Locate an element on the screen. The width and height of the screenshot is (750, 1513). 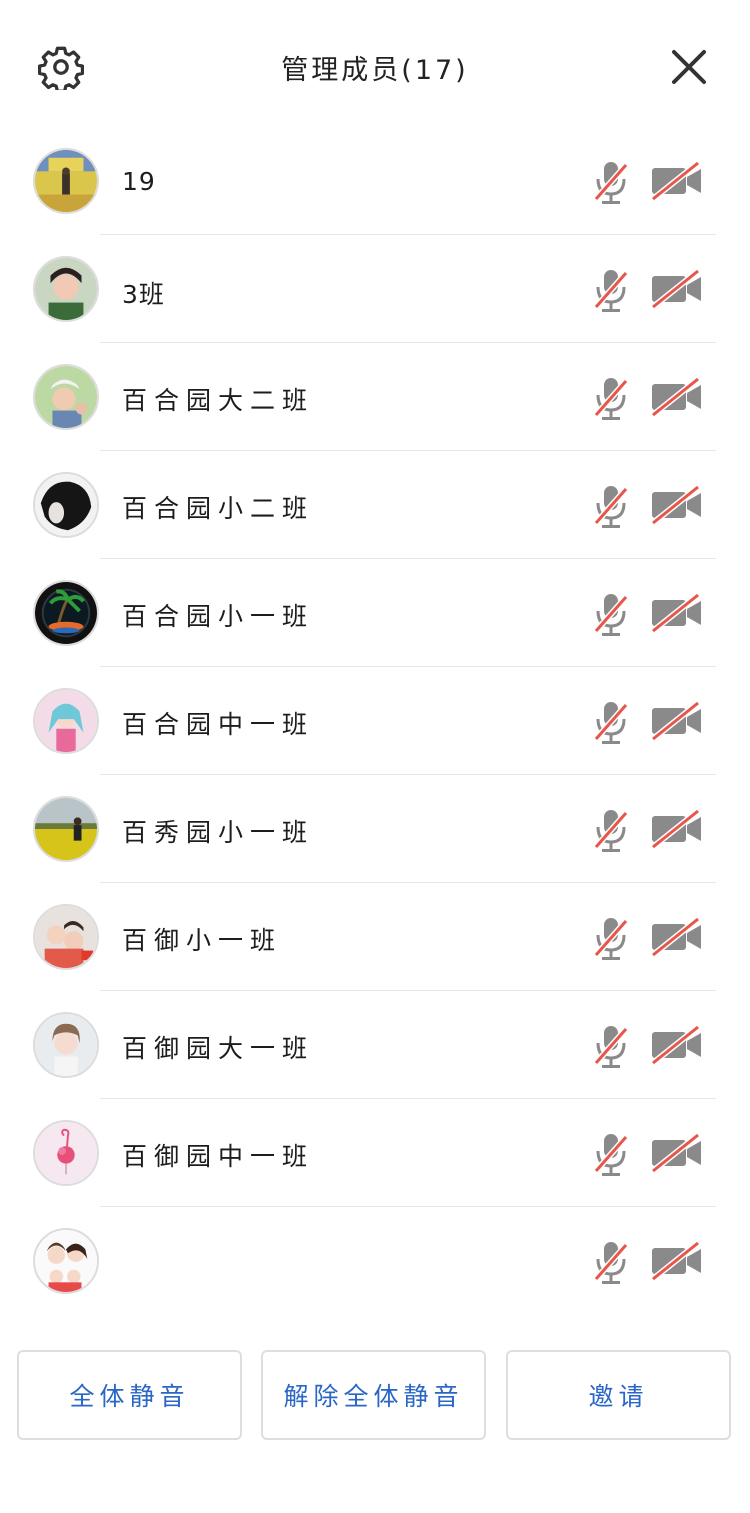
page-title: 管理成员(17) is located at coordinates (375, 70).